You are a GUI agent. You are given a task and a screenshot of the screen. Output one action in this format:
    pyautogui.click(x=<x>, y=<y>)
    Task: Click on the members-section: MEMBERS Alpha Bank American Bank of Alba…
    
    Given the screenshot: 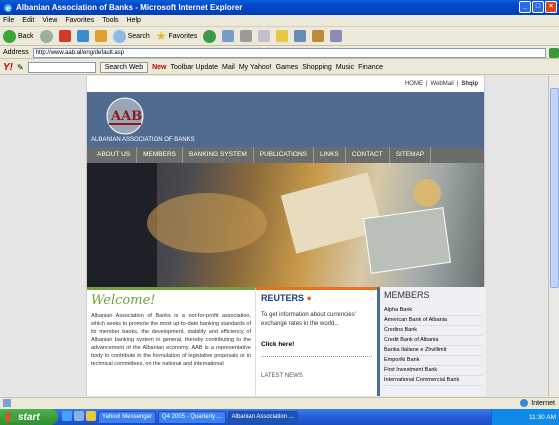 What is the action you would take?
    pyautogui.click(x=431, y=341)
    